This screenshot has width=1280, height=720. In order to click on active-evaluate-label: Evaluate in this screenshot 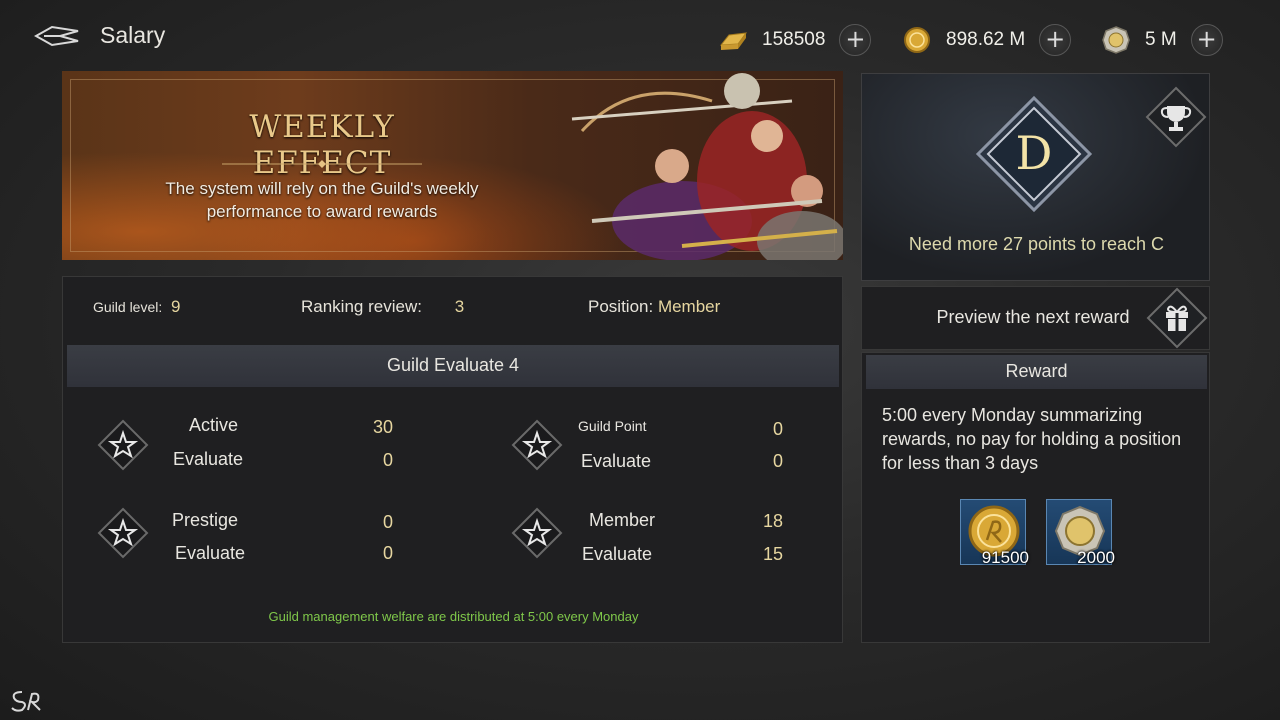, I will do `click(208, 459)`.